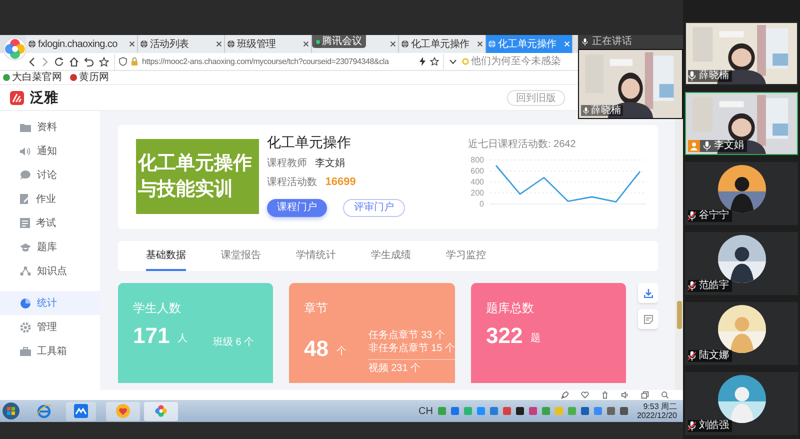  Describe the element at coordinates (714, 216) in the screenshot. I see `participant-name: 谷宁宁` at that location.